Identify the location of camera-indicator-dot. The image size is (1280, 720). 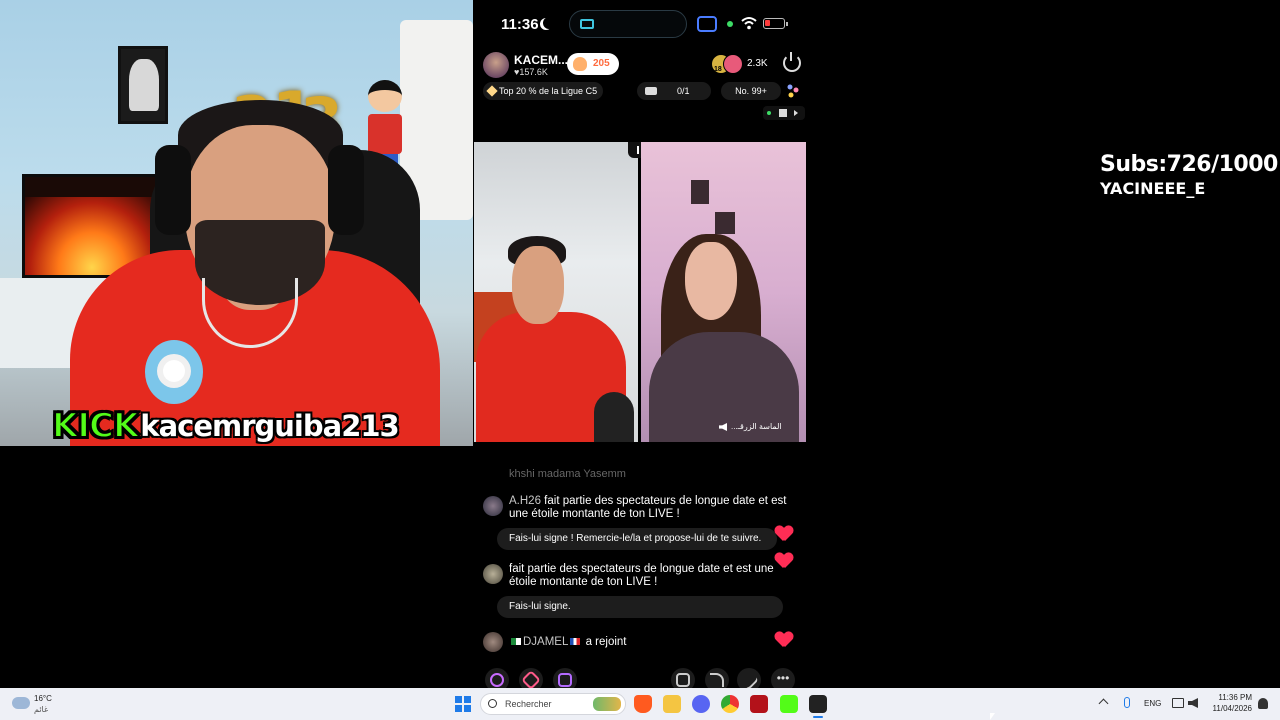
(730, 24).